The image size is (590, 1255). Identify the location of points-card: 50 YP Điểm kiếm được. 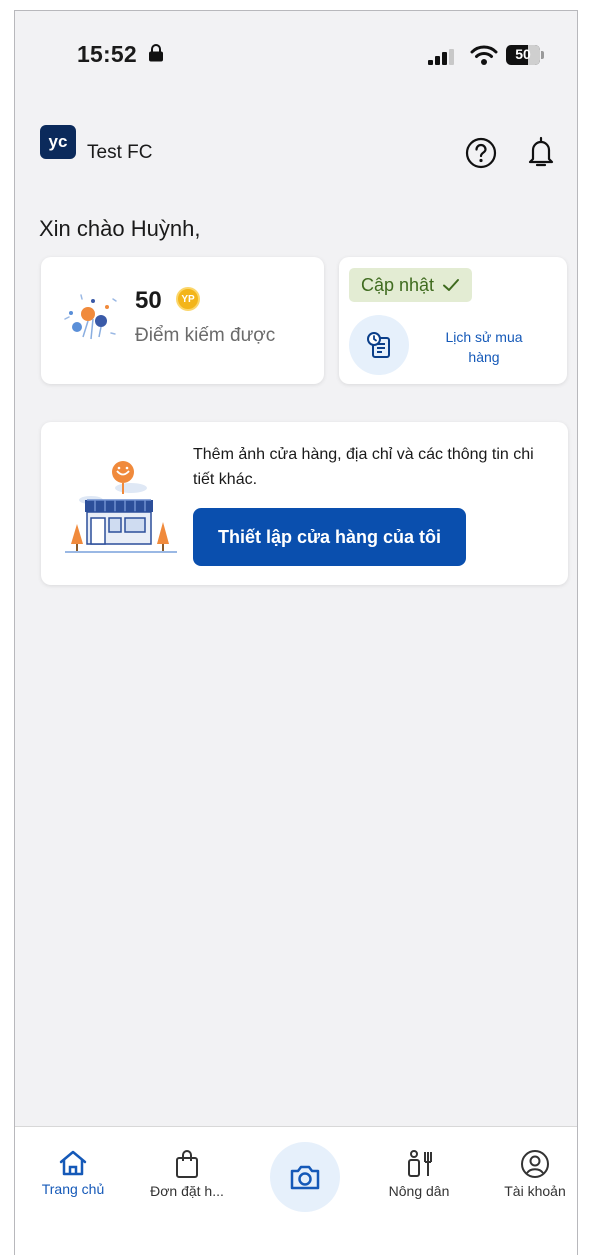
(182, 320).